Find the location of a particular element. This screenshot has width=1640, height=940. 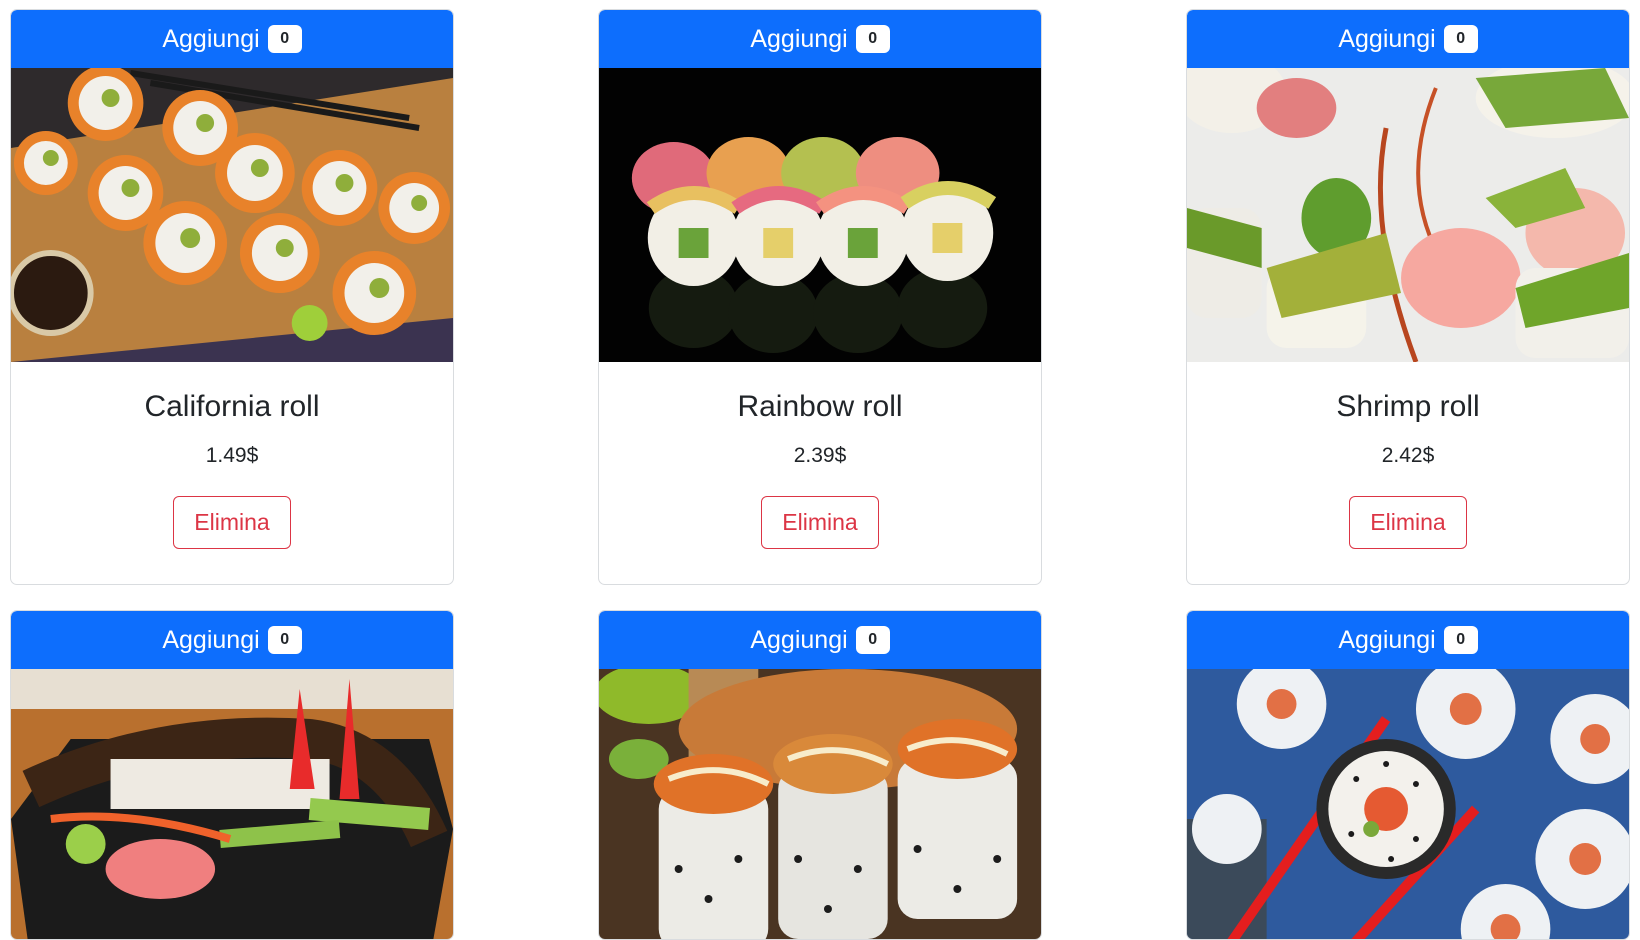

product-card-eel: Aggiungi 0 is located at coordinates (232, 775).